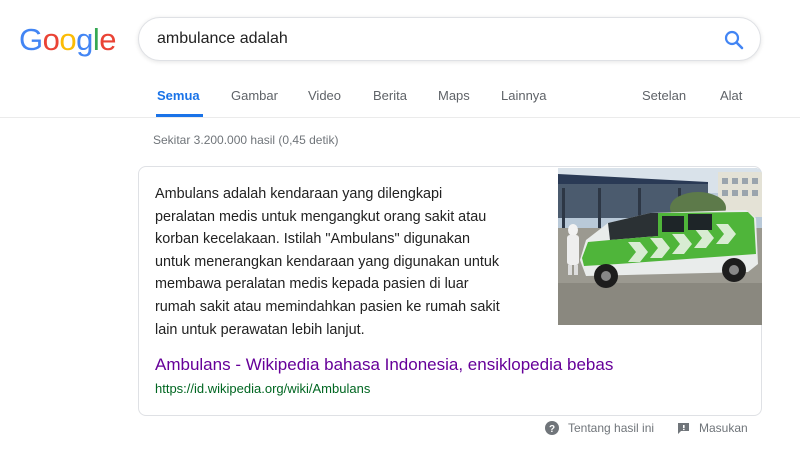 This screenshot has width=800, height=452. What do you see at coordinates (731, 95) in the screenshot?
I see `tab-tools: Alat` at bounding box center [731, 95].